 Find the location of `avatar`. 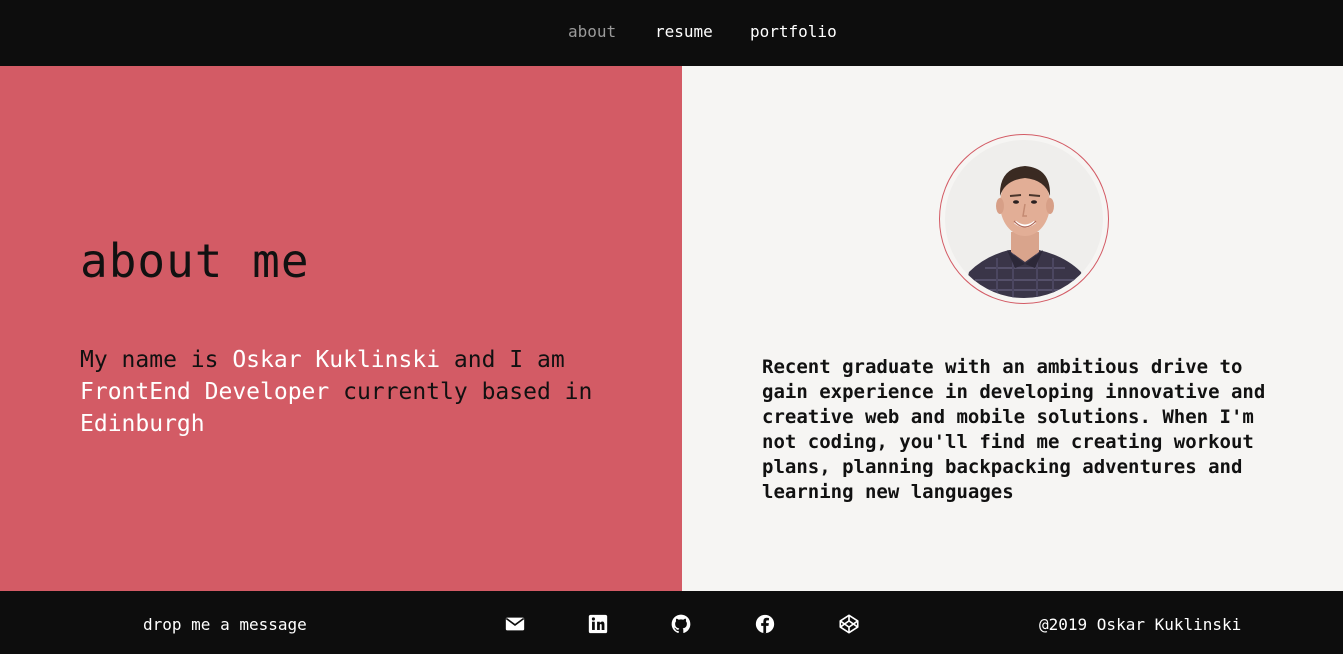

avatar is located at coordinates (1024, 219).